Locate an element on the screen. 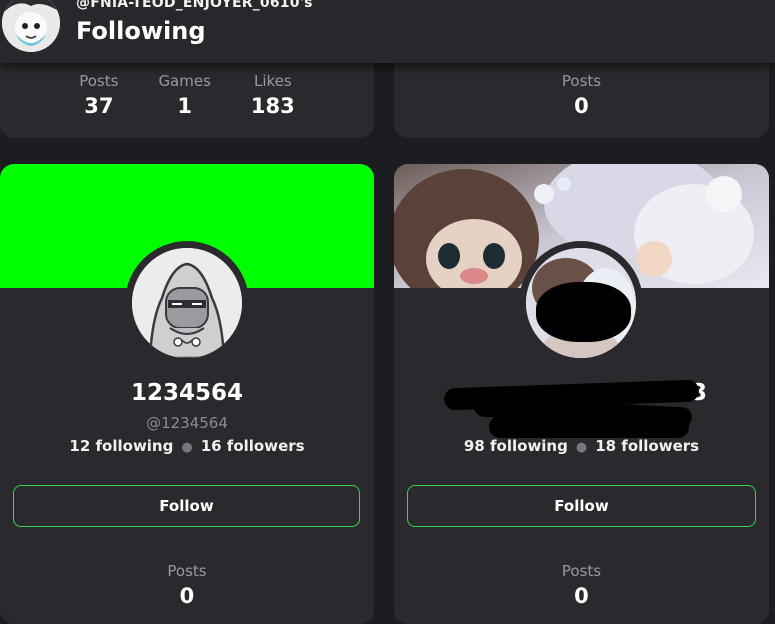 The width and height of the screenshot is (775, 624). stat-value: 37 is located at coordinates (99, 106).